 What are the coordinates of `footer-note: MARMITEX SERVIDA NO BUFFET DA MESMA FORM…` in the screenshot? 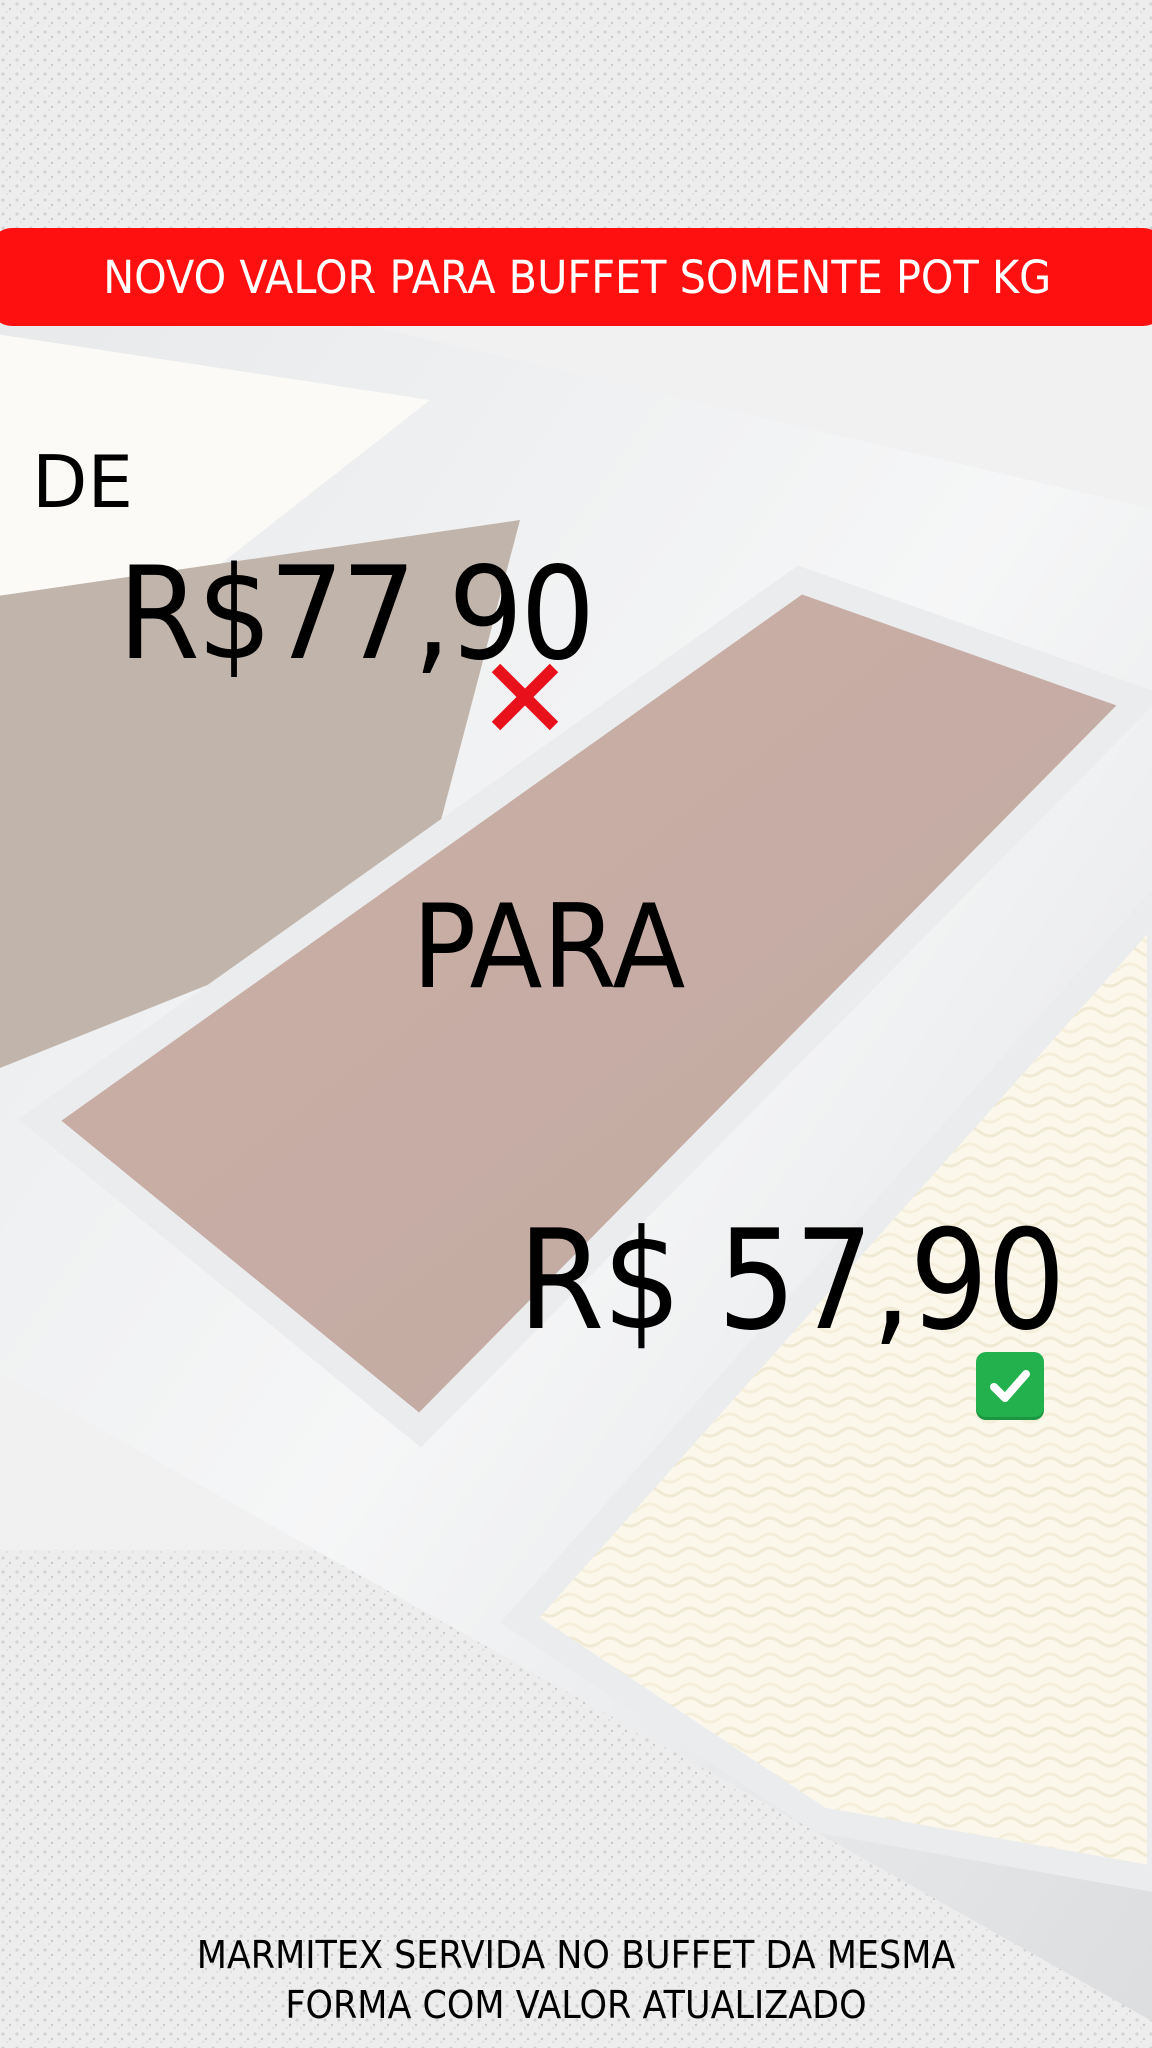 It's located at (576, 1980).